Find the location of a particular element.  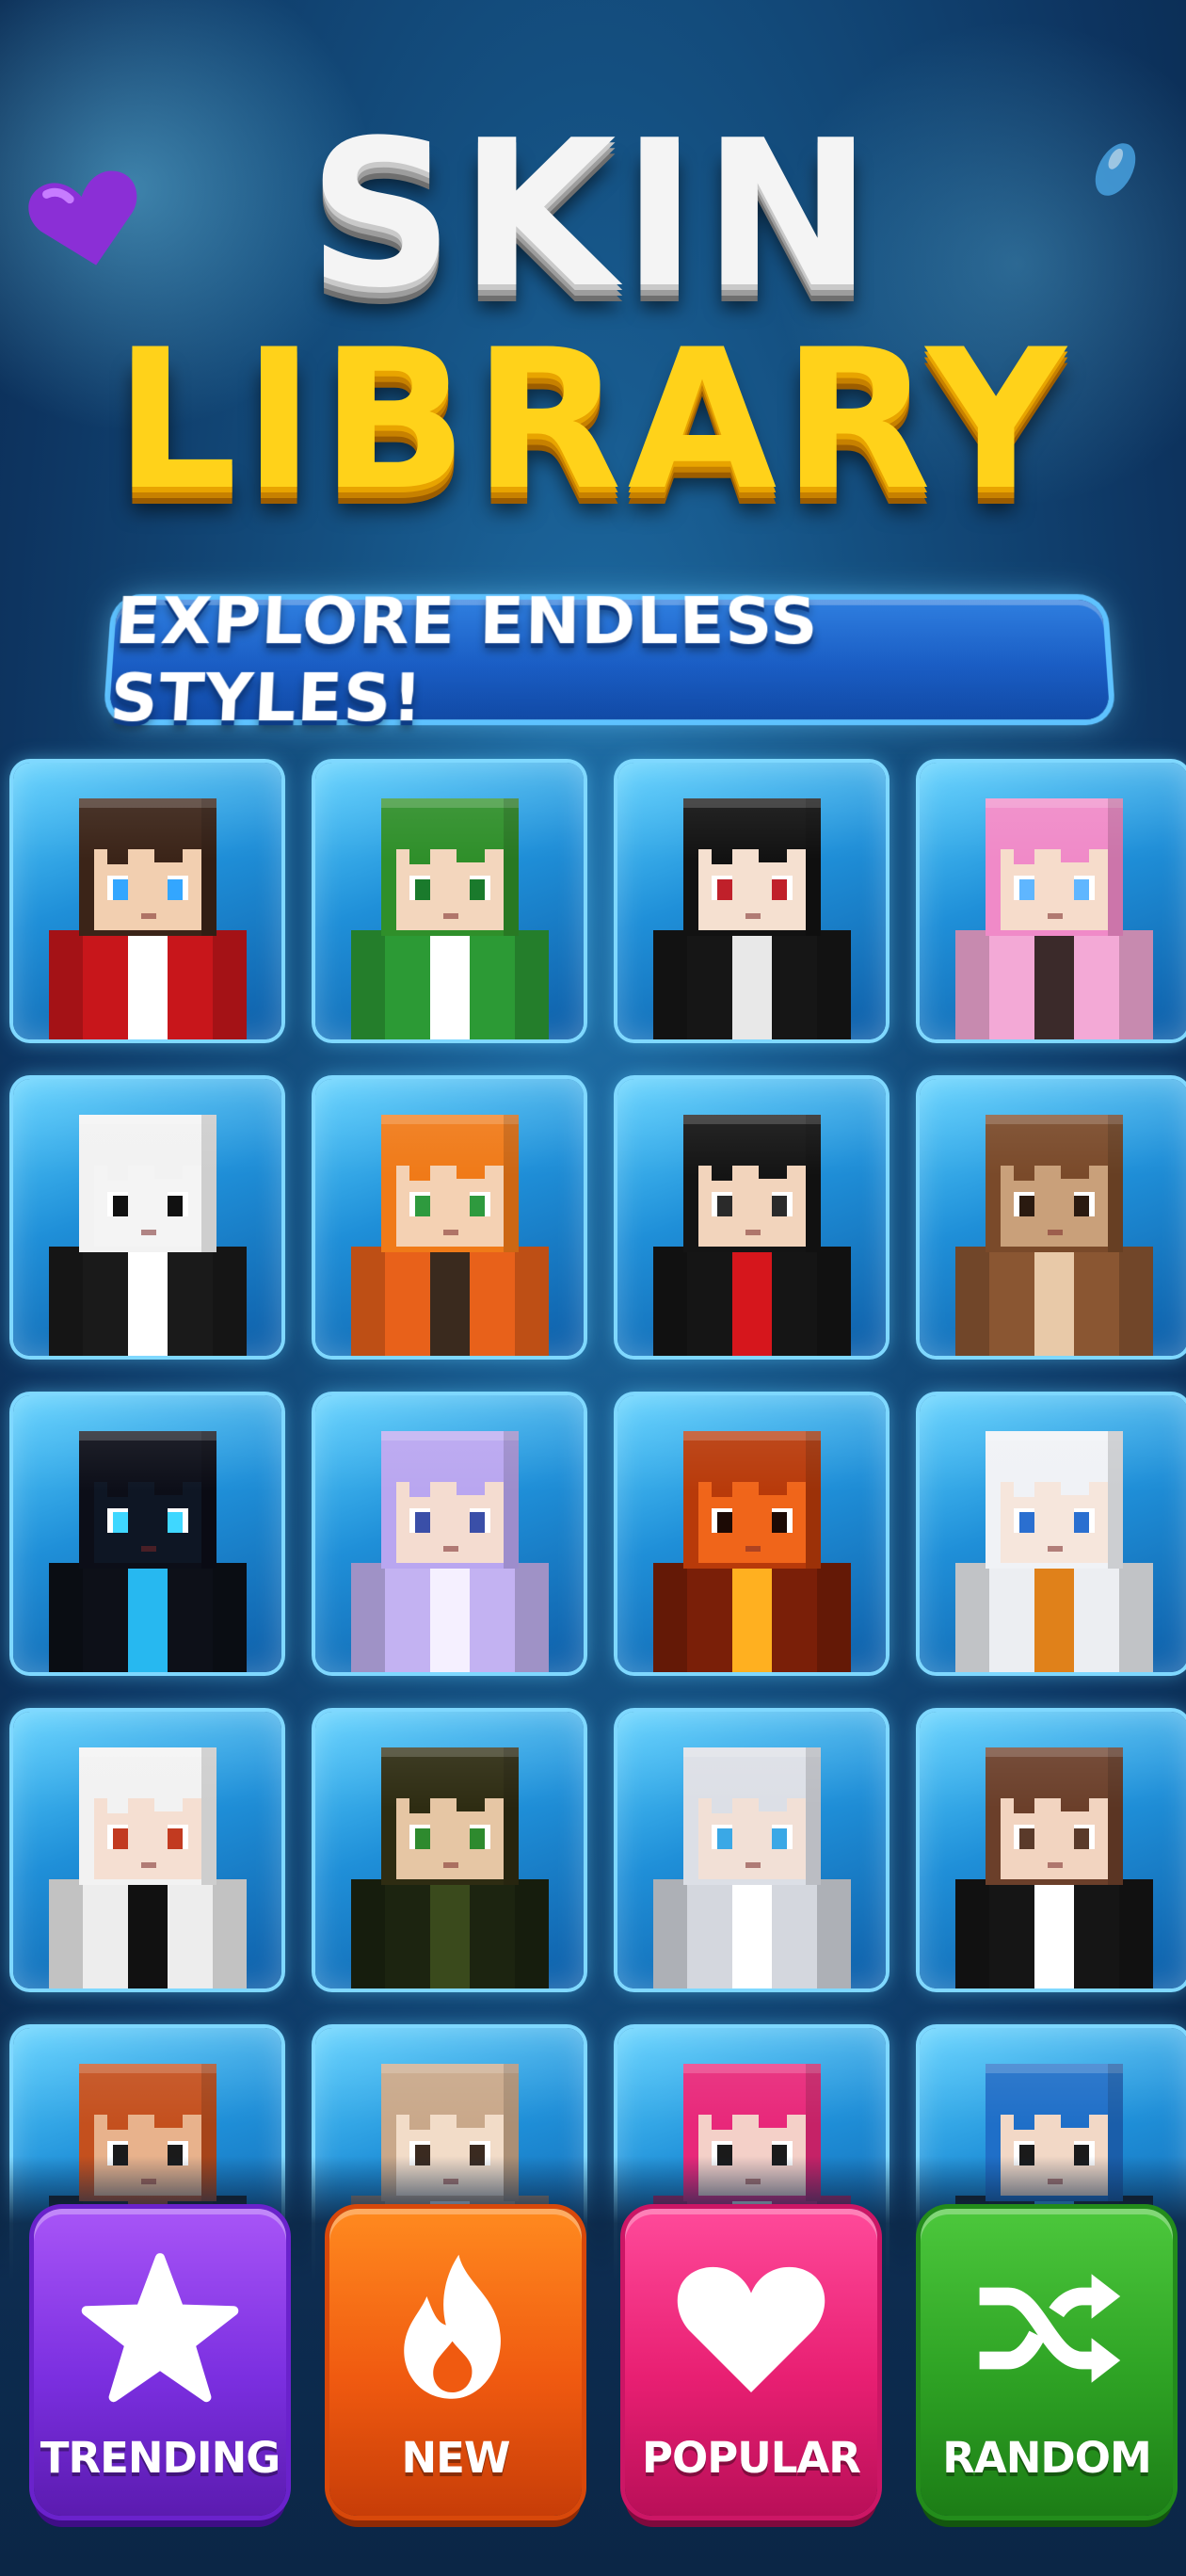

title-skin: SKIN is located at coordinates (593, 214).